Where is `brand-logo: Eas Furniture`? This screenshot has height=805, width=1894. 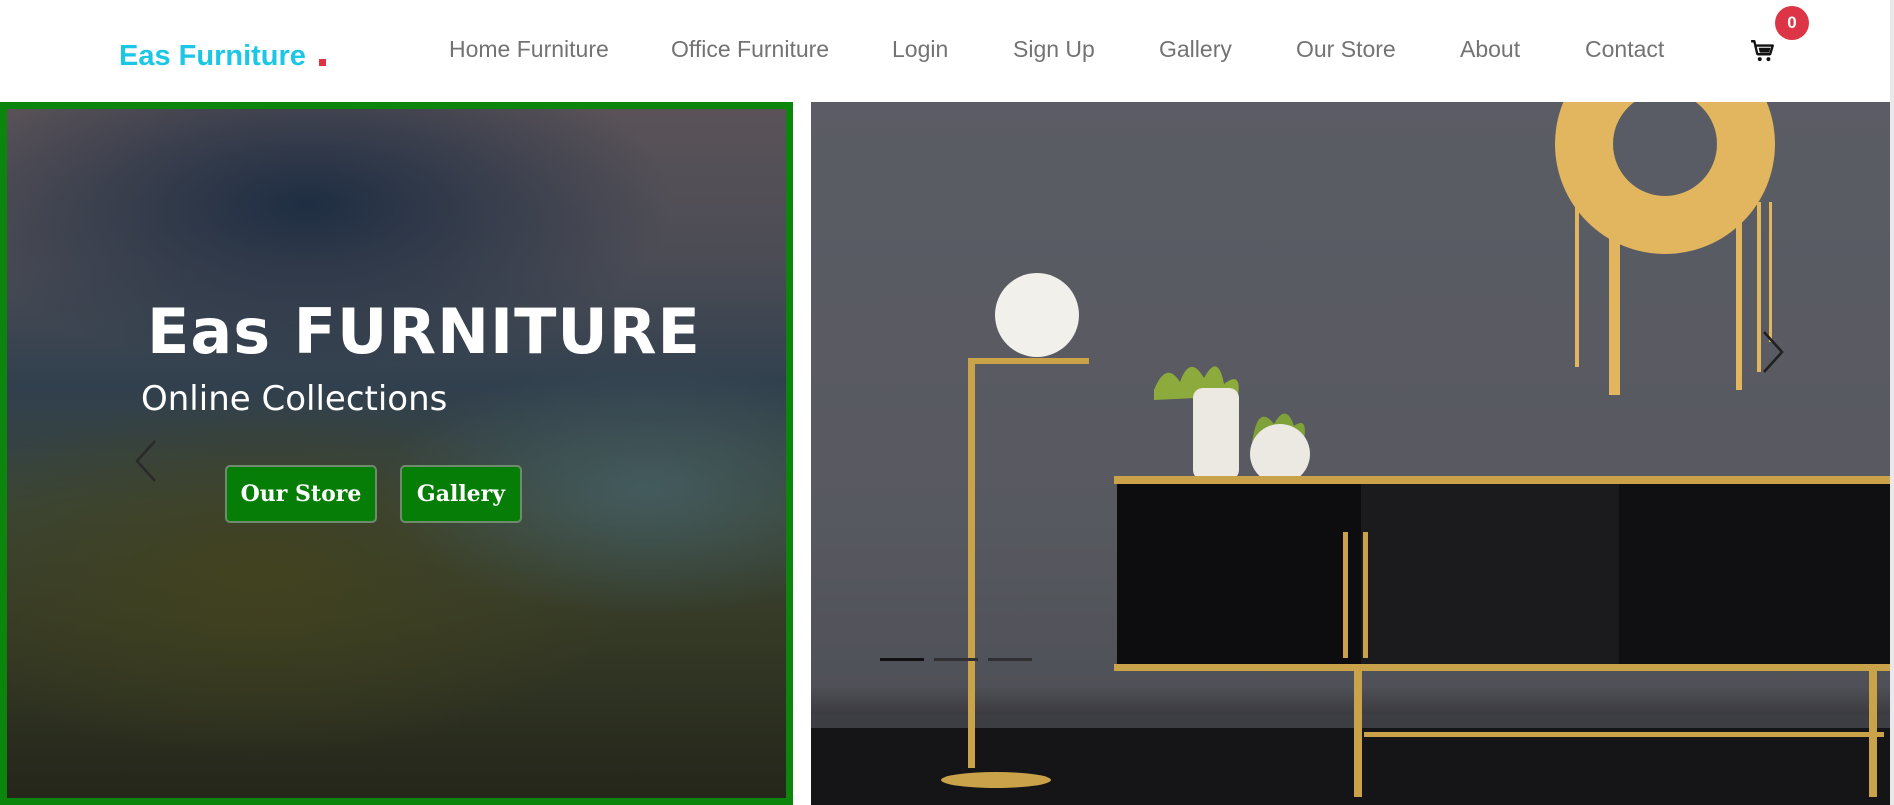
brand-logo: Eas Furniture is located at coordinates (222, 56).